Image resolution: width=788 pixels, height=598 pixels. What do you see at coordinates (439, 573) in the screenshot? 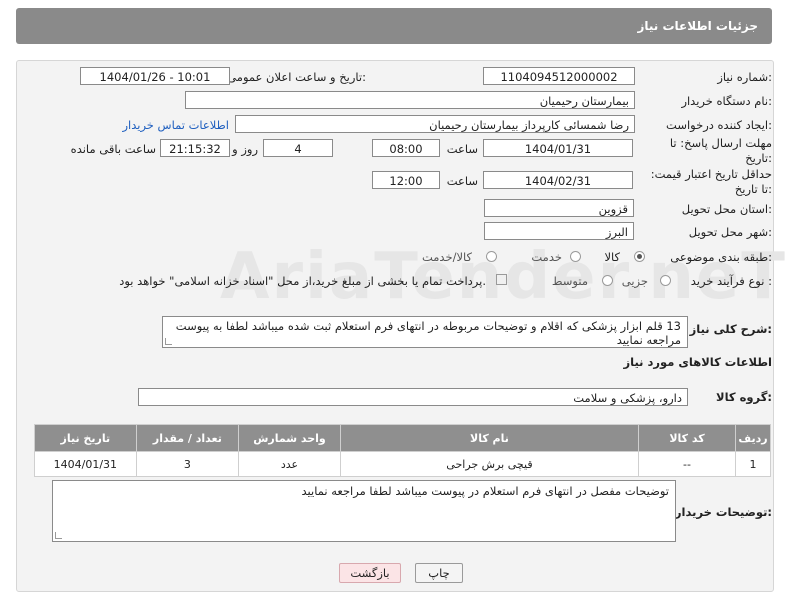
I see `print-button: چاپ` at bounding box center [439, 573].